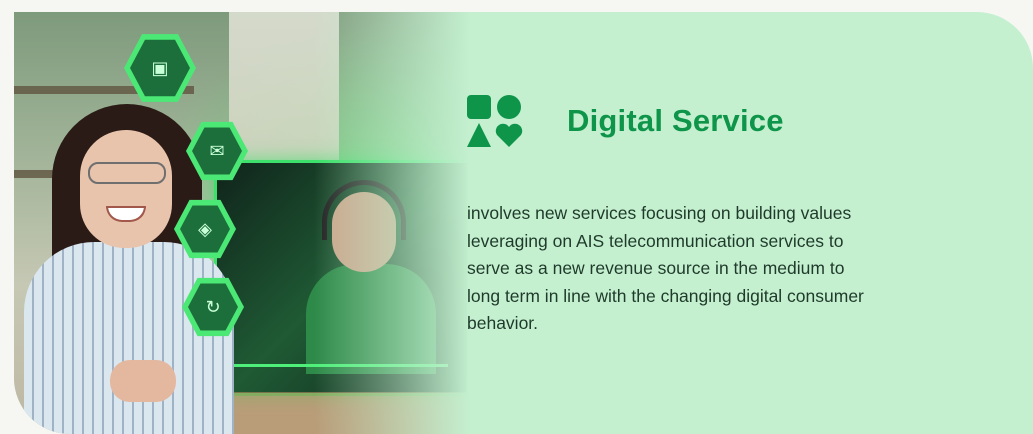 This screenshot has height=434, width=1033. What do you see at coordinates (495, 121) in the screenshot?
I see `shapes-icon` at bounding box center [495, 121].